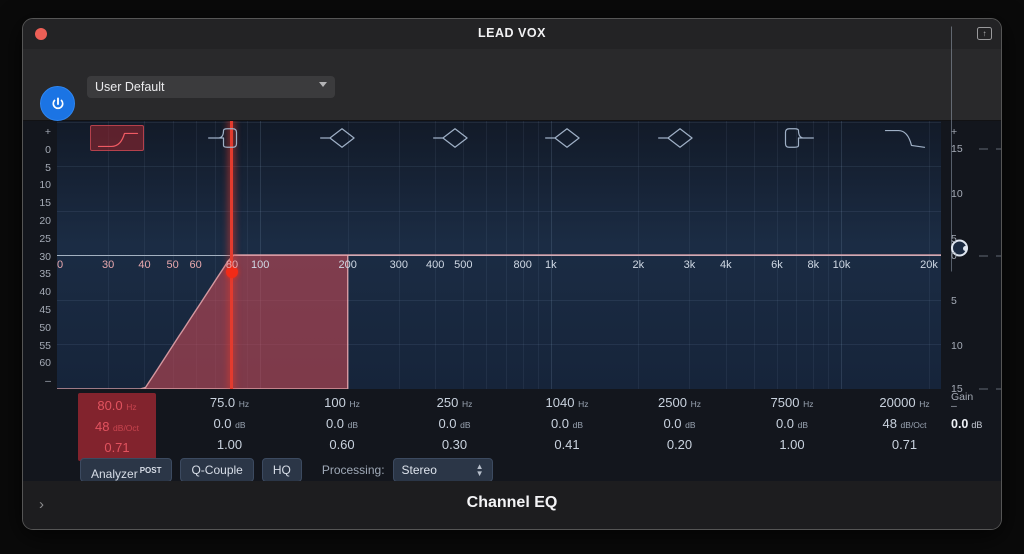  Describe the element at coordinates (480, 470) in the screenshot. I see `stepper-arrows-icon: ▲▼` at that location.